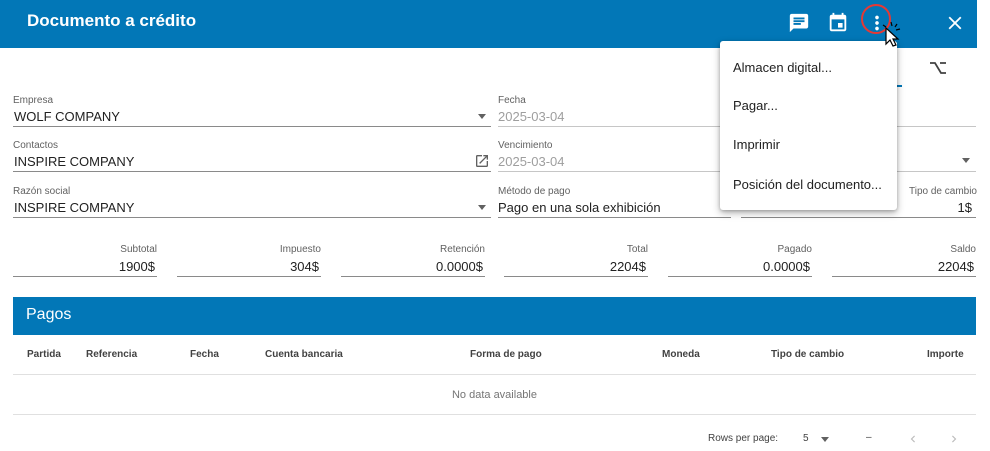  Describe the element at coordinates (579, 207) in the screenshot. I see `metodo-pago-select: Pago en una sola exhibición` at that location.